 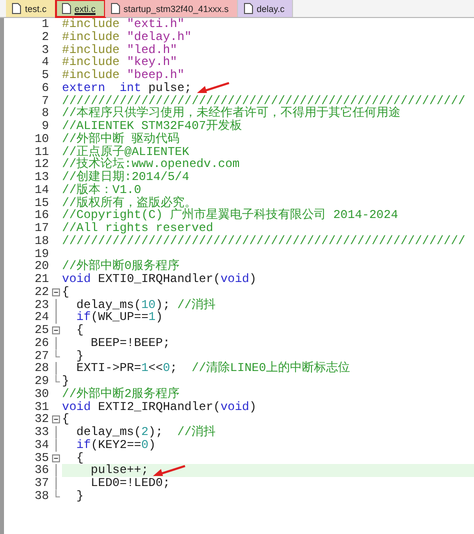 I want to click on code-line: extern int pulse;, so click(x=127, y=88).